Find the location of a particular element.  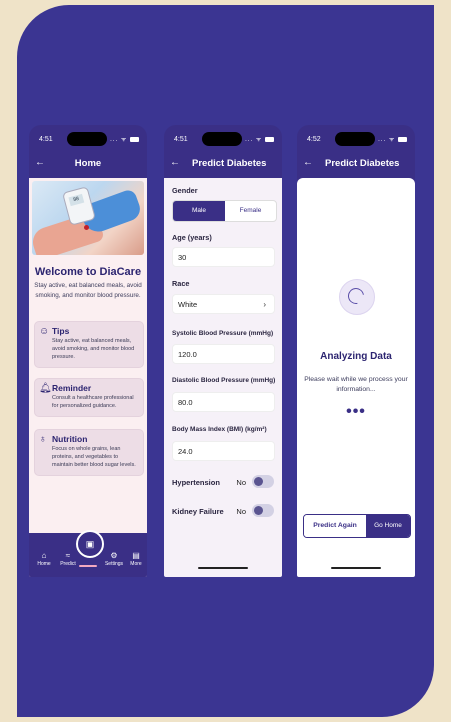

bmi-label: Body Mass Index (BMI) (kg/m²) is located at coordinates (219, 429).